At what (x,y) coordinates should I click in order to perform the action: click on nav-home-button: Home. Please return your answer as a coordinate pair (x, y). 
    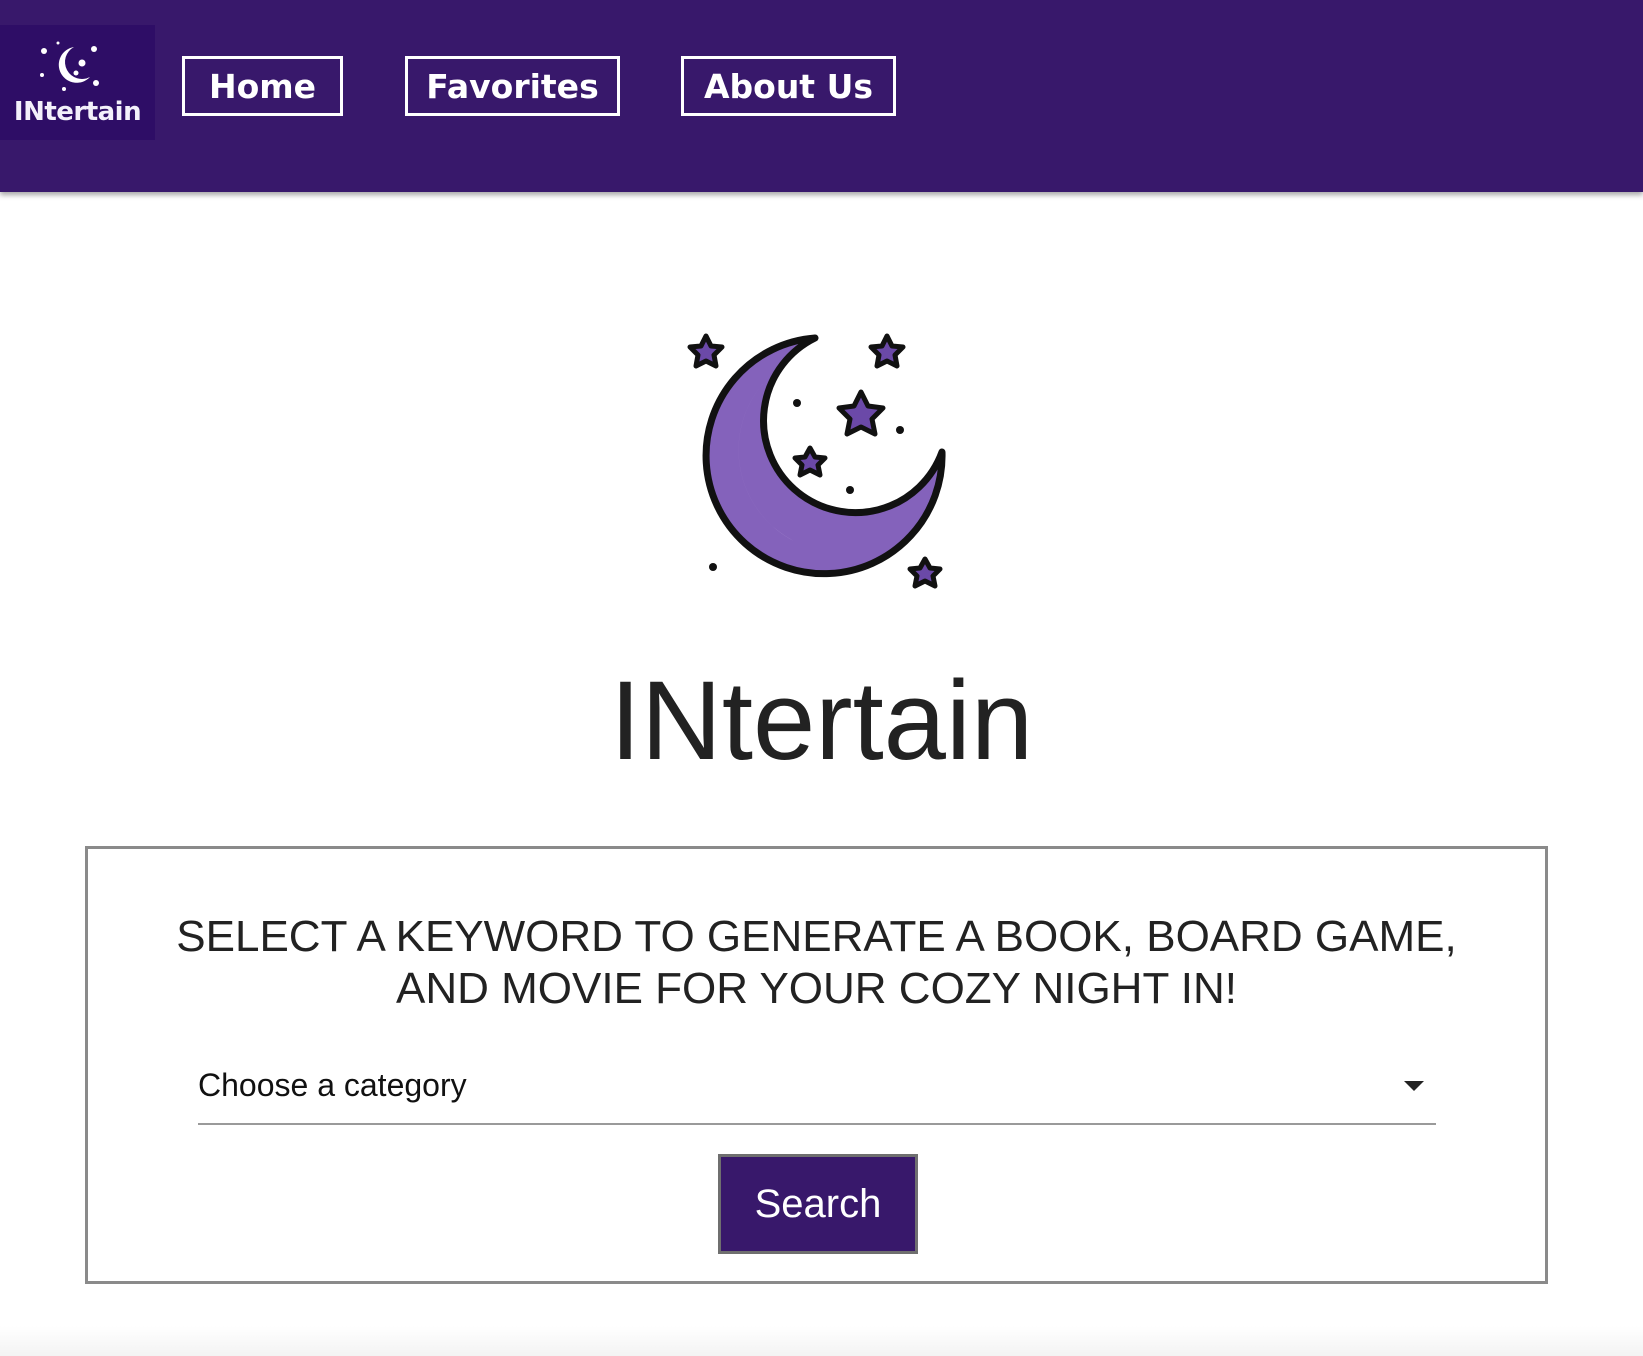
    Looking at the image, I should click on (262, 86).